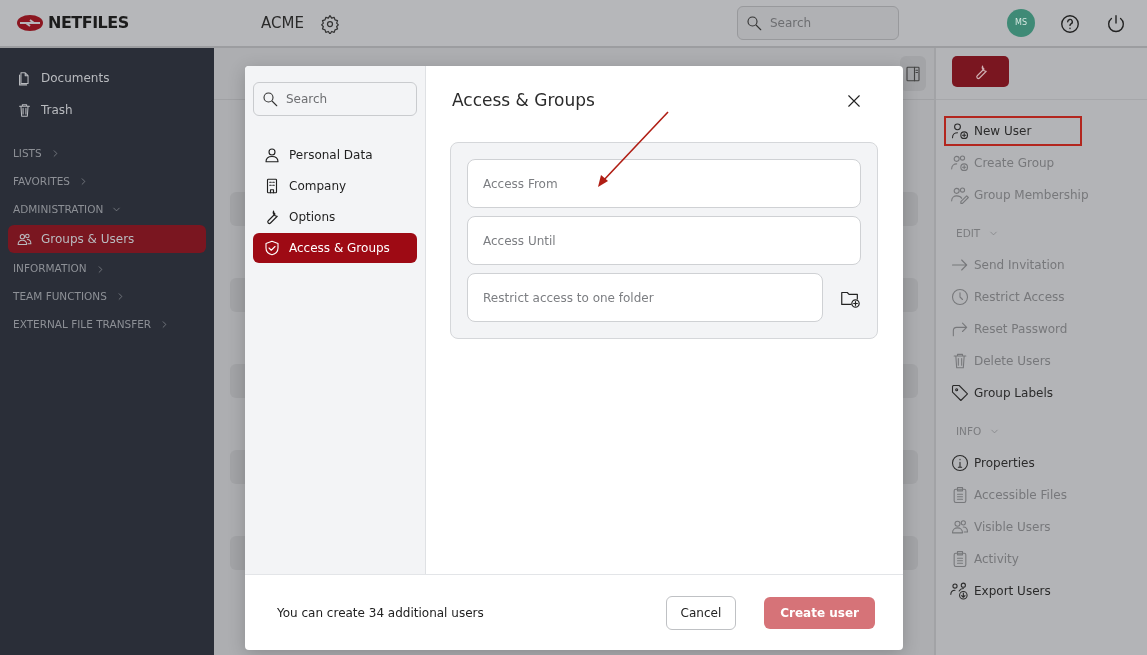  I want to click on sidebar-section: LISTS, so click(107, 154).